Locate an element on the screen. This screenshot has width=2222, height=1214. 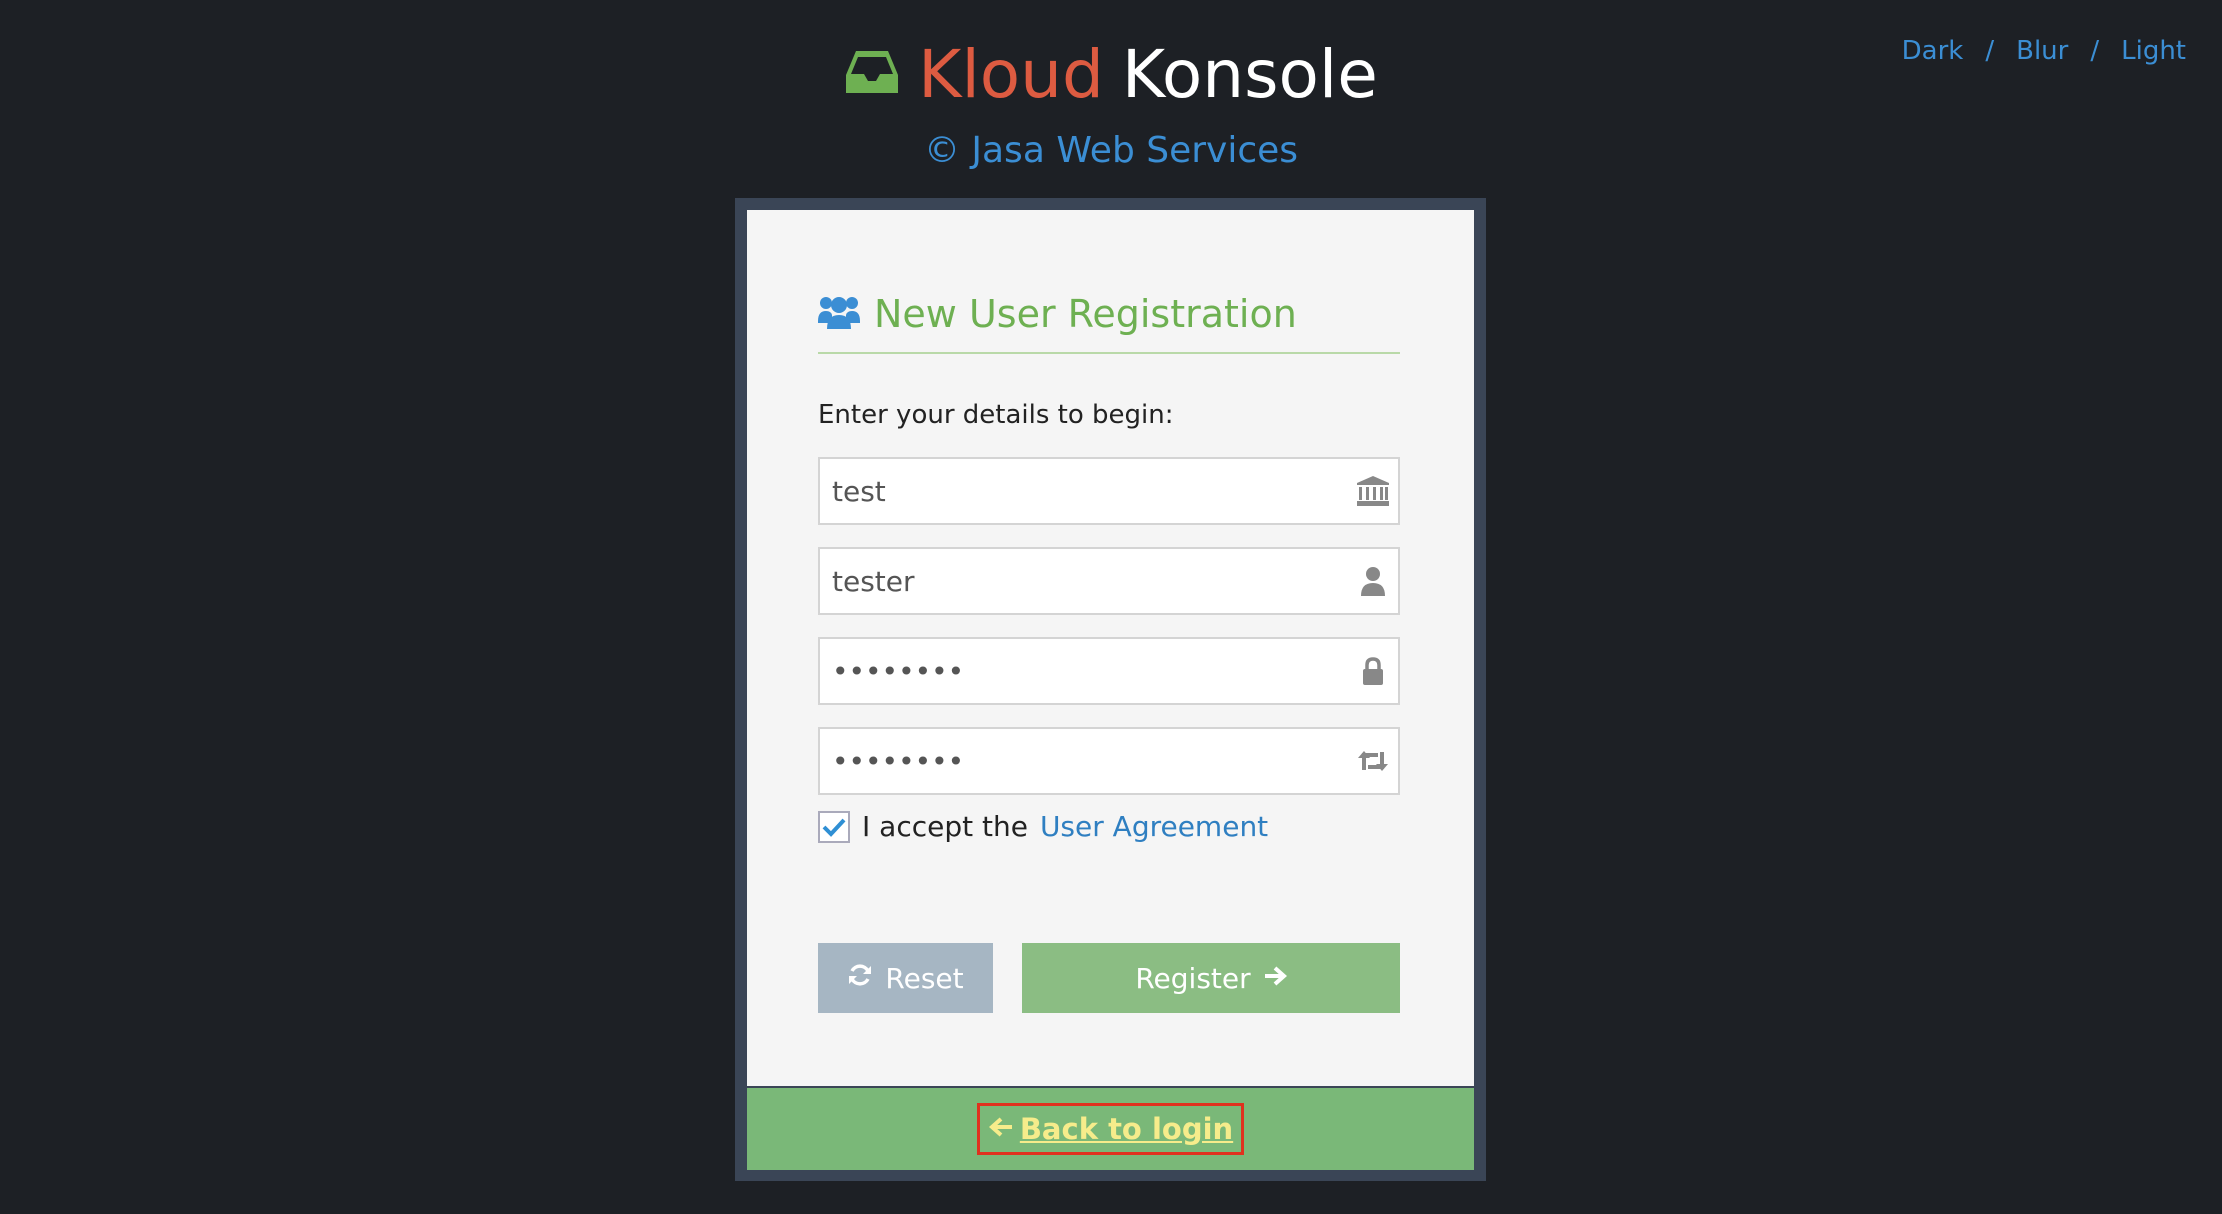
brand-subtitle: © Jasa Web Services is located at coordinates (1111, 150).